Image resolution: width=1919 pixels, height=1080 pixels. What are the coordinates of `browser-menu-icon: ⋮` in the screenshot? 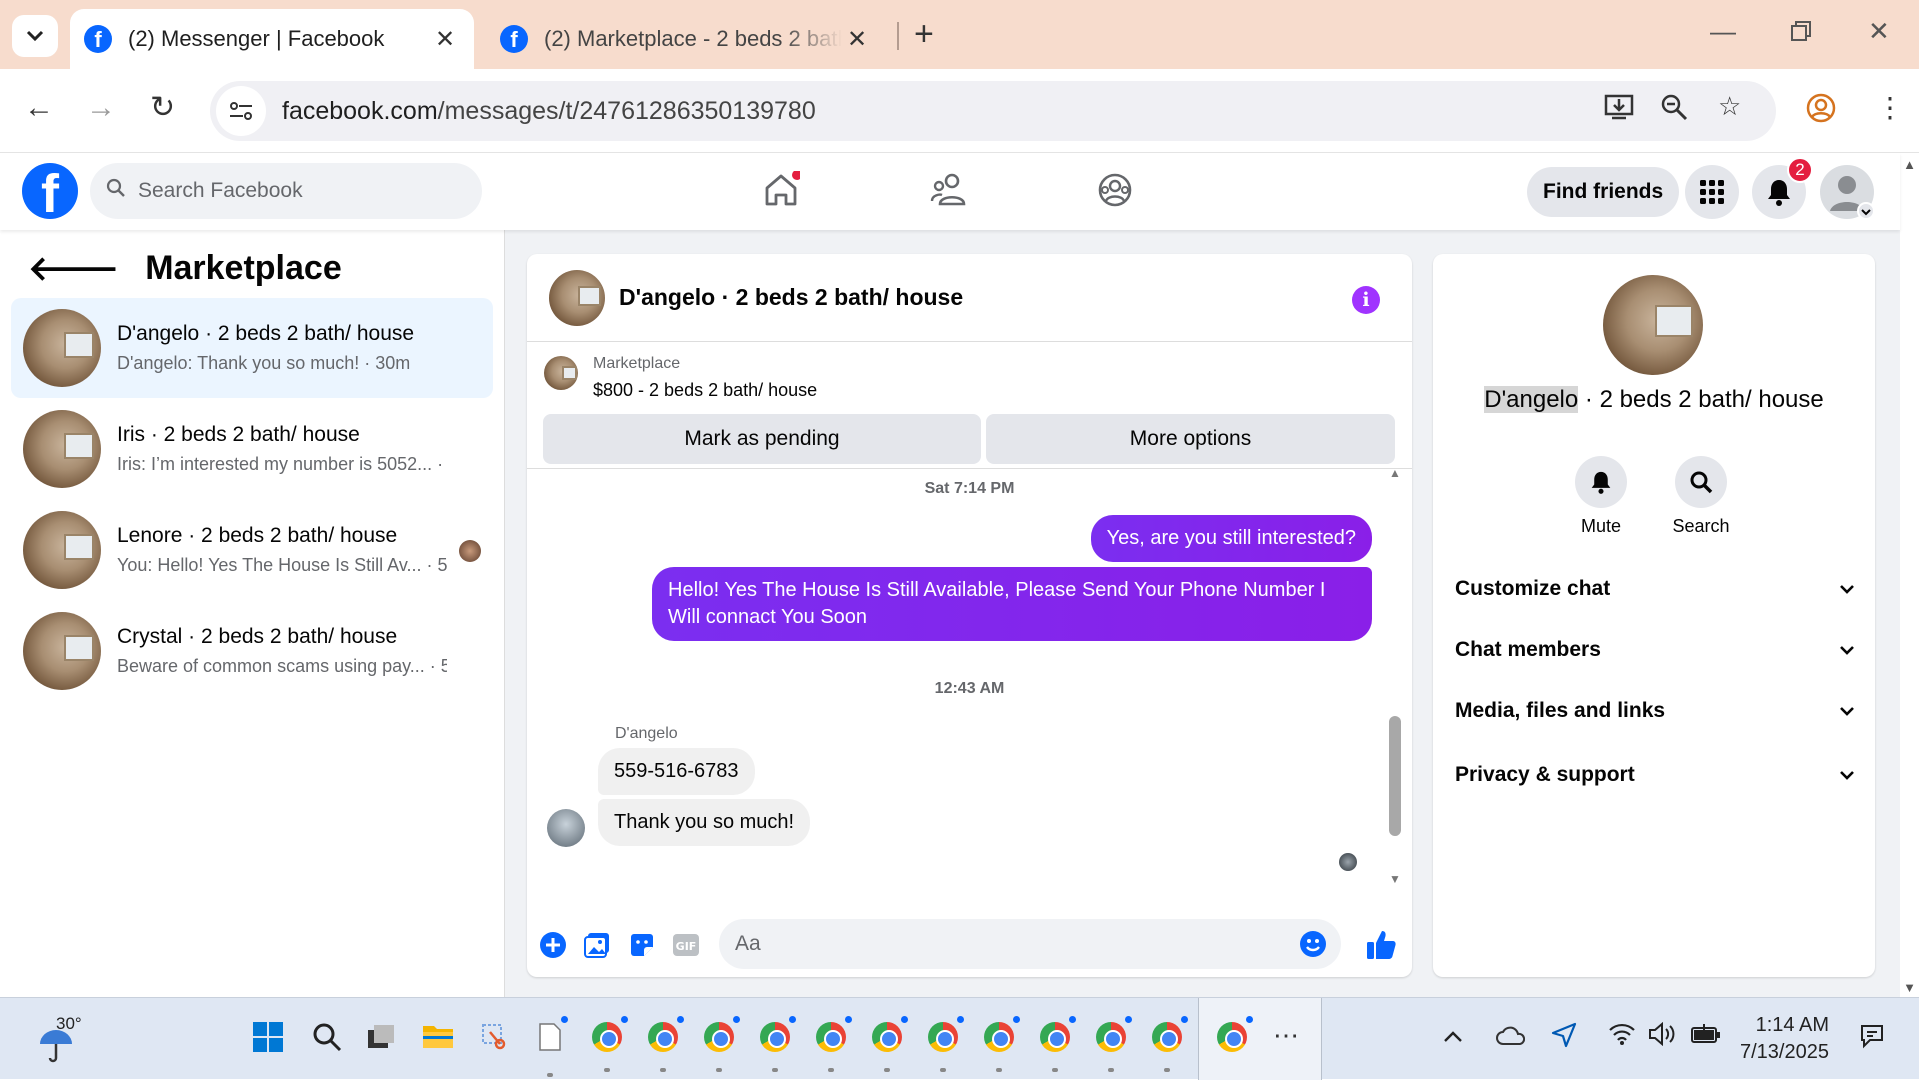 It's located at (1890, 108).